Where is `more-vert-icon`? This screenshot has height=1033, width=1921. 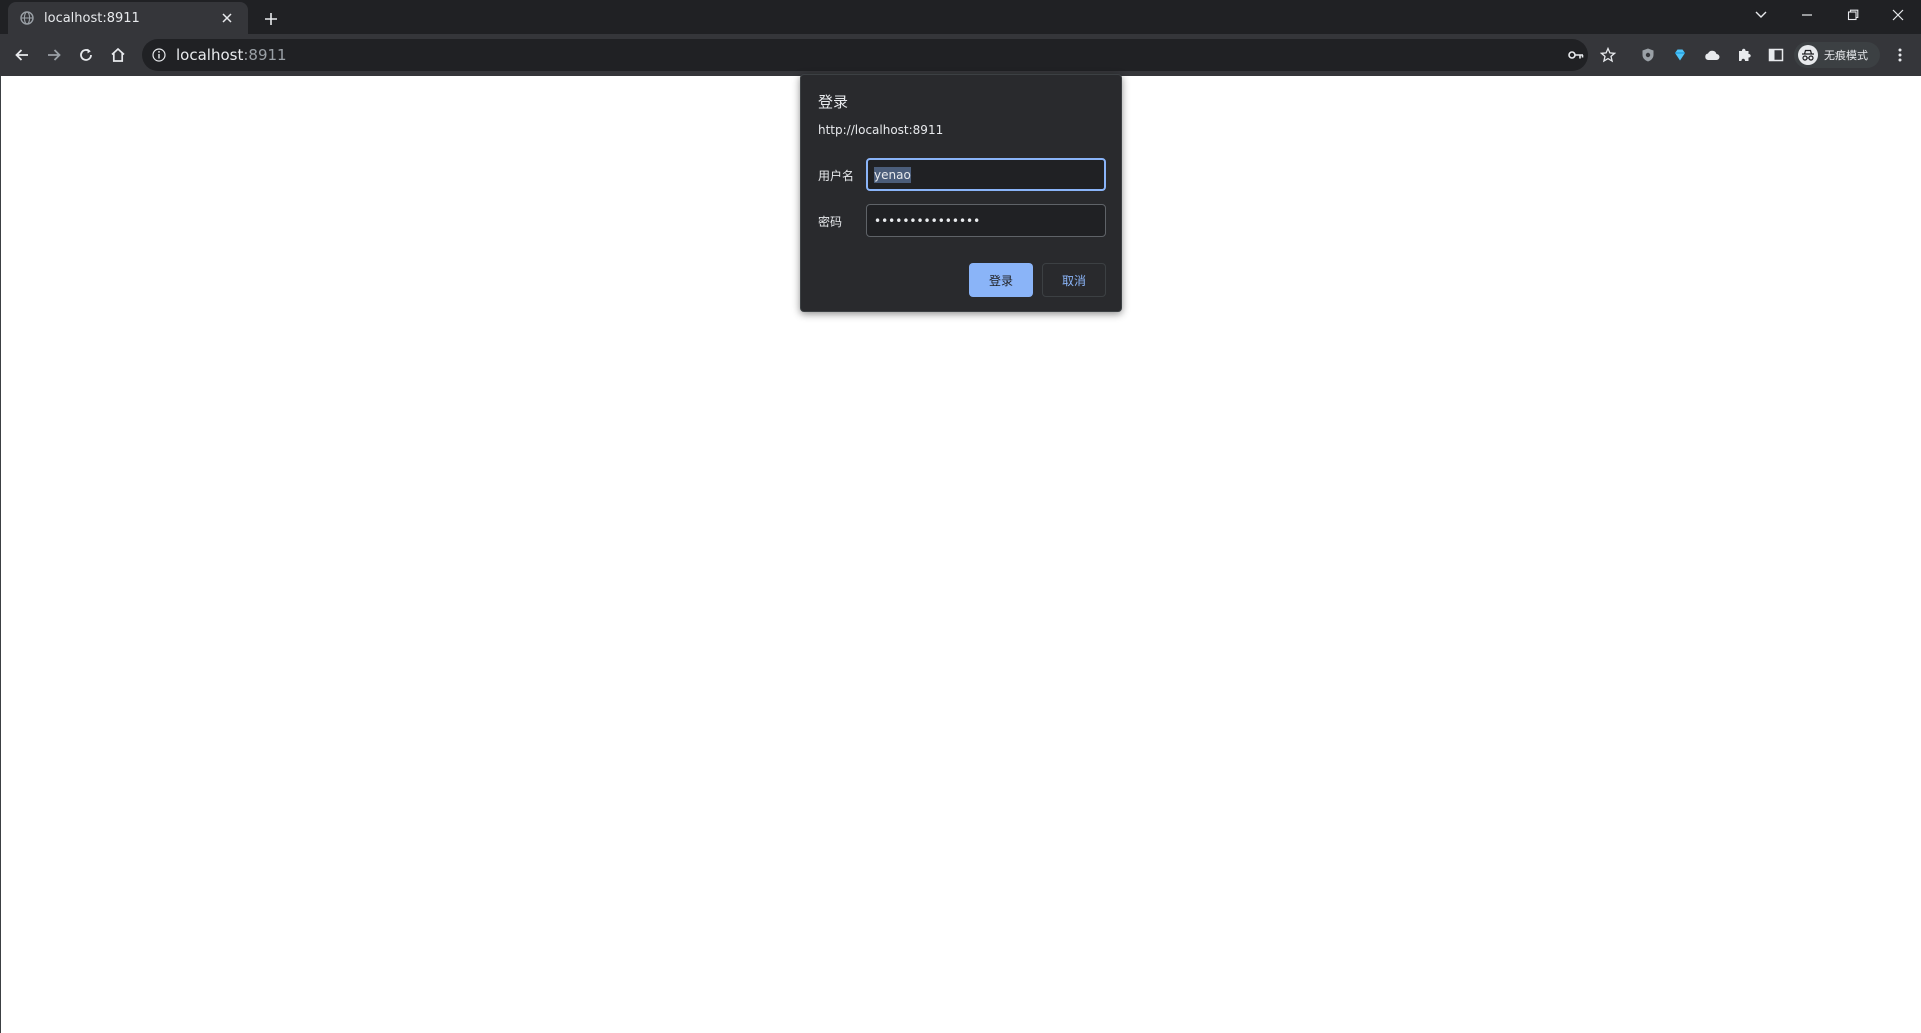
more-vert-icon is located at coordinates (1900, 55).